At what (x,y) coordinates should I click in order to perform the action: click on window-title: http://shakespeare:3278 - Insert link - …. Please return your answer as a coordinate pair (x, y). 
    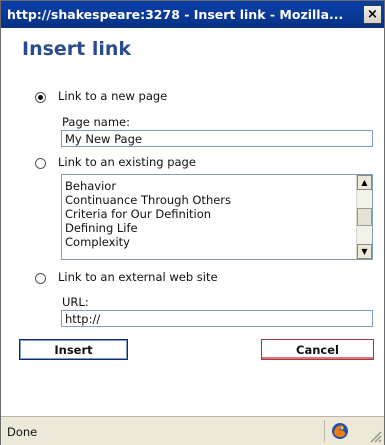
    Looking at the image, I should click on (175, 14).